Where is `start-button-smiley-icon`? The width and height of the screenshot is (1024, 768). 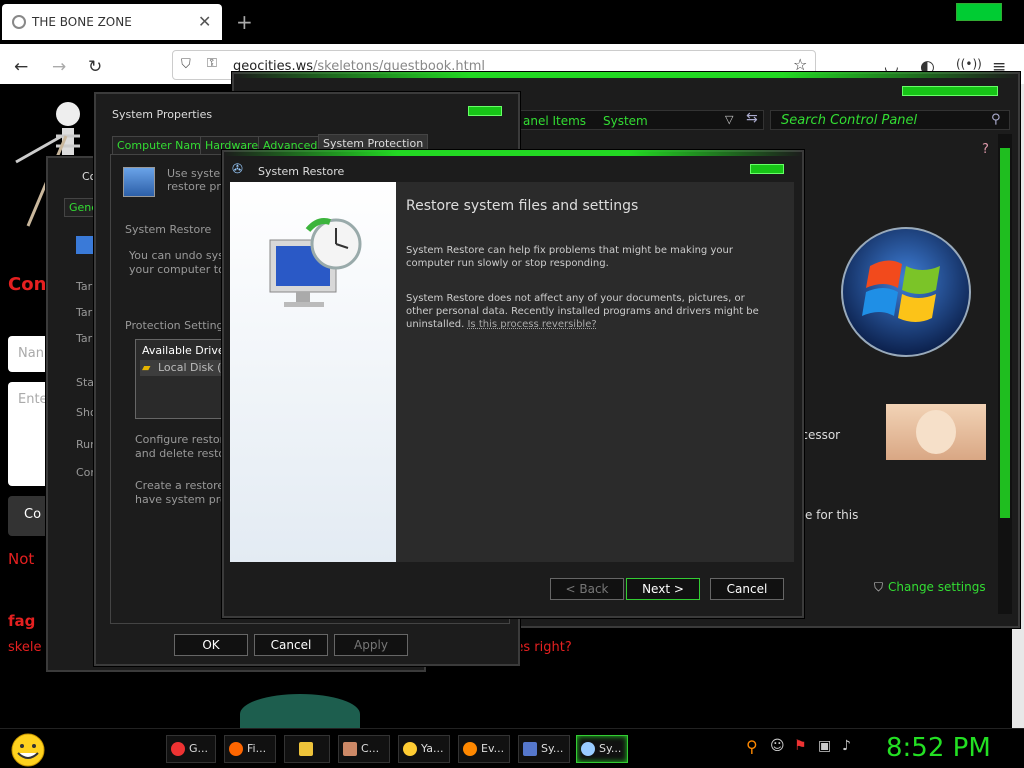 start-button-smiley-icon is located at coordinates (28, 750).